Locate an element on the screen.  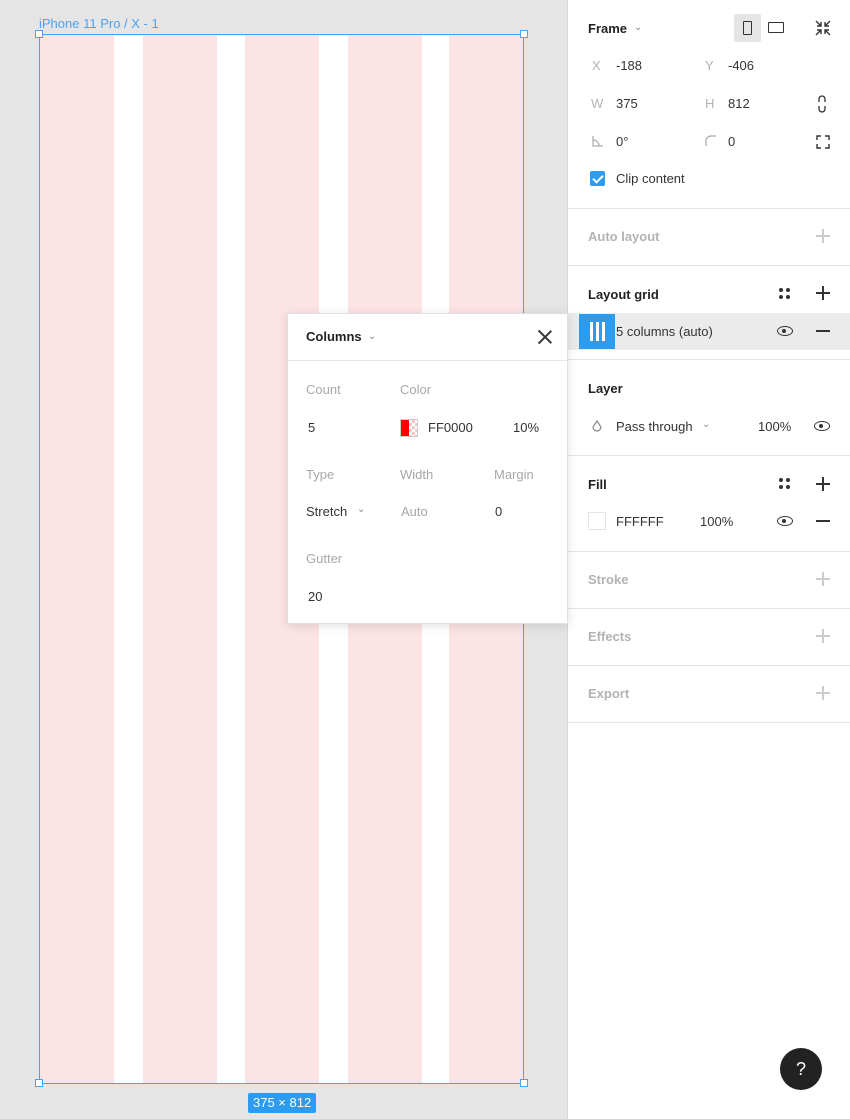
remove-grid-icon is located at coordinates (823, 331).